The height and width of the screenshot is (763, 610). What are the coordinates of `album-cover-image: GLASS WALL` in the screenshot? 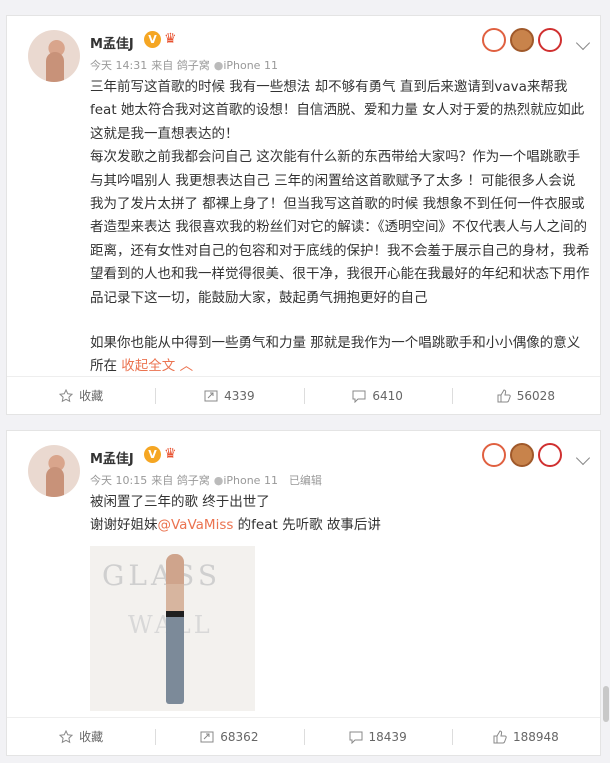 It's located at (172, 628).